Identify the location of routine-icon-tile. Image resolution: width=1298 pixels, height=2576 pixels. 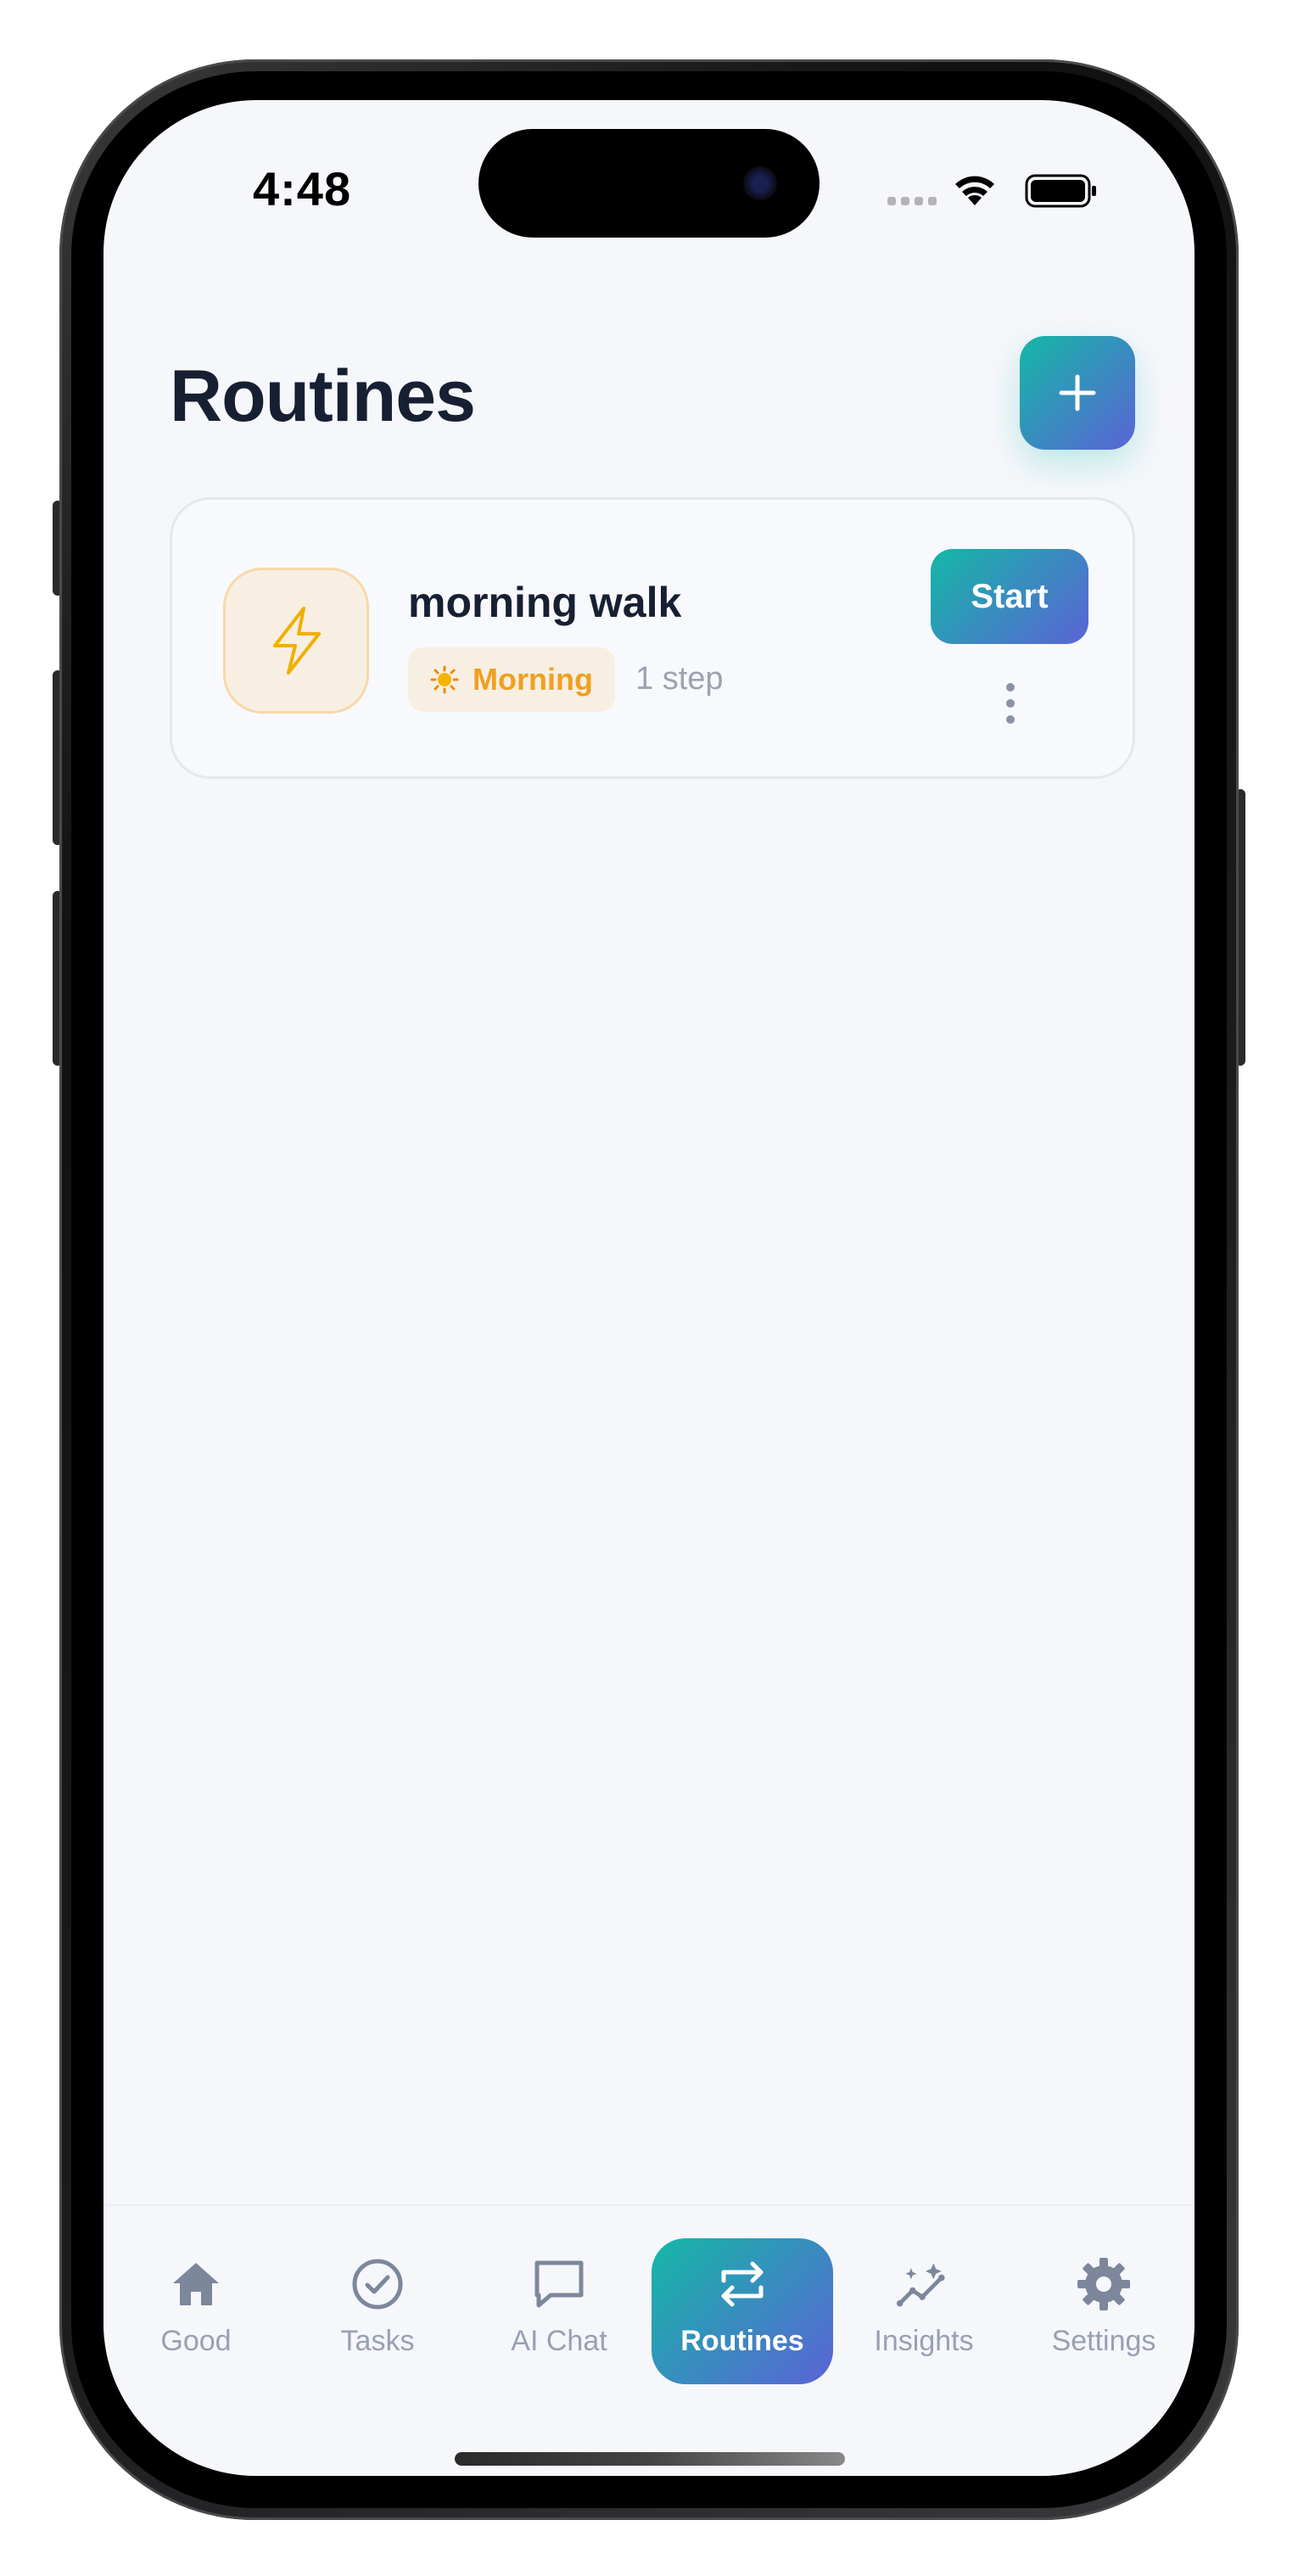
(296, 641).